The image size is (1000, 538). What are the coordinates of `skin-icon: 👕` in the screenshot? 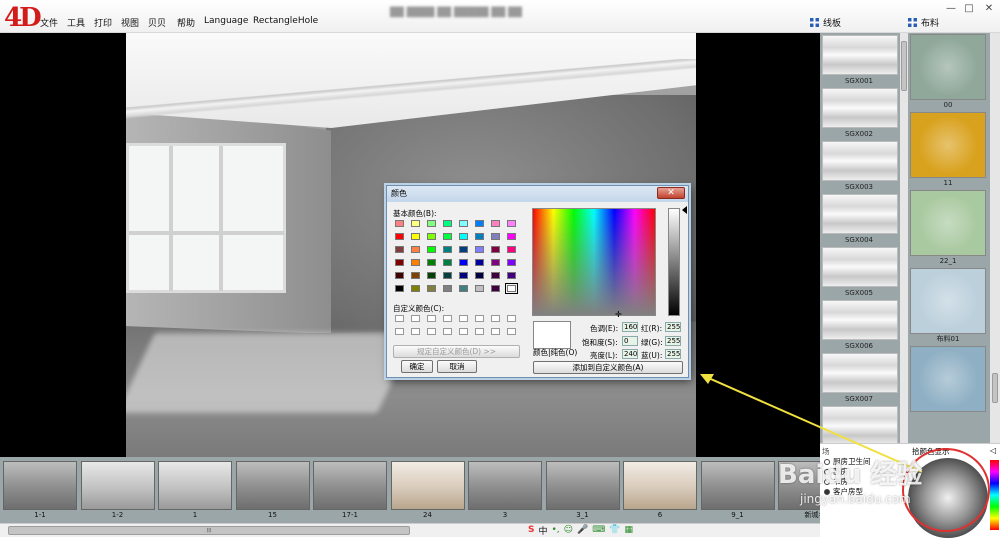 It's located at (614, 530).